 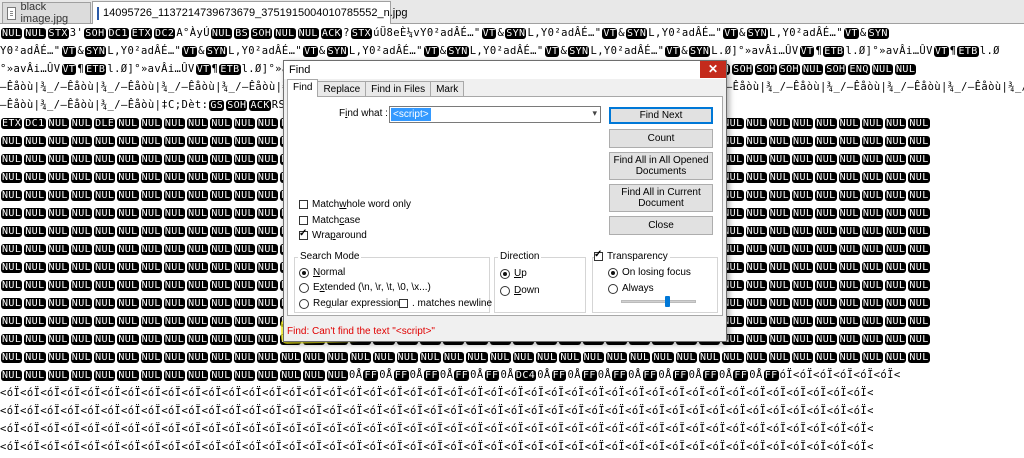 What do you see at coordinates (661, 198) in the screenshot?
I see `find-all-current-button: Find All in Current Document` at bounding box center [661, 198].